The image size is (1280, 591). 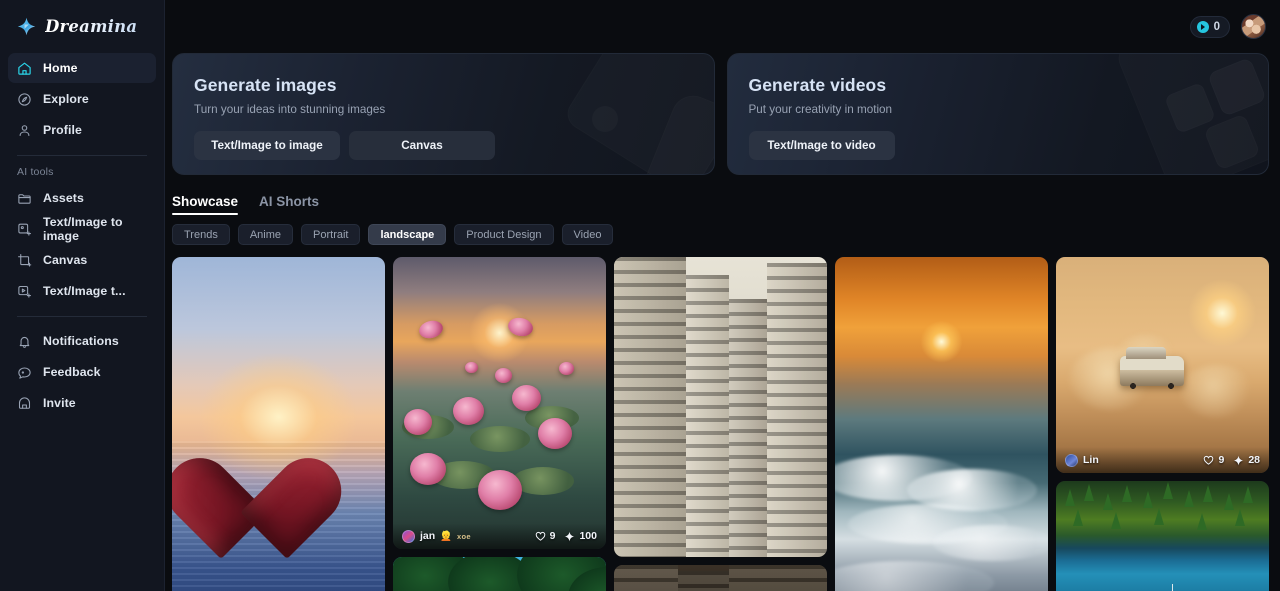 What do you see at coordinates (820, 109) in the screenshot?
I see `promo-subtitle: Put your creativity in motion` at bounding box center [820, 109].